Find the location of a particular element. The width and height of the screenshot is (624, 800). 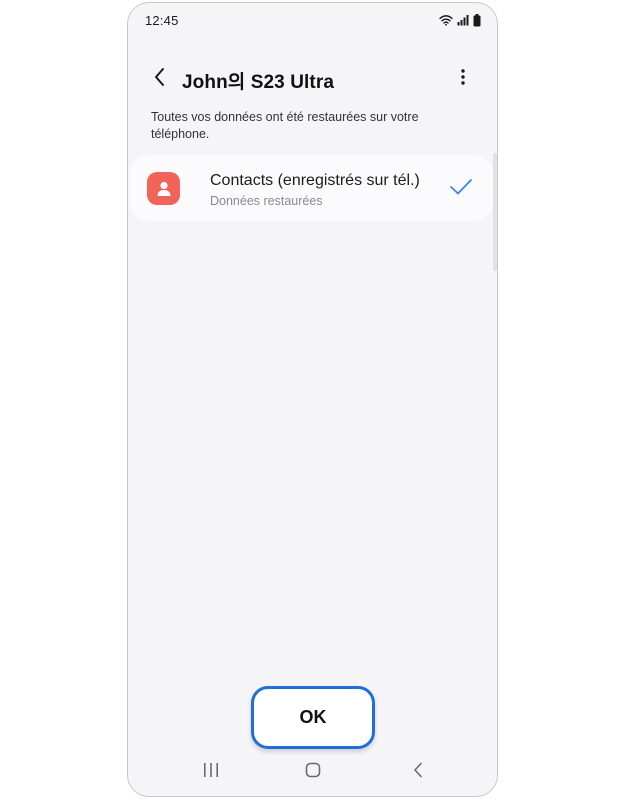

status-icons is located at coordinates (460, 20).